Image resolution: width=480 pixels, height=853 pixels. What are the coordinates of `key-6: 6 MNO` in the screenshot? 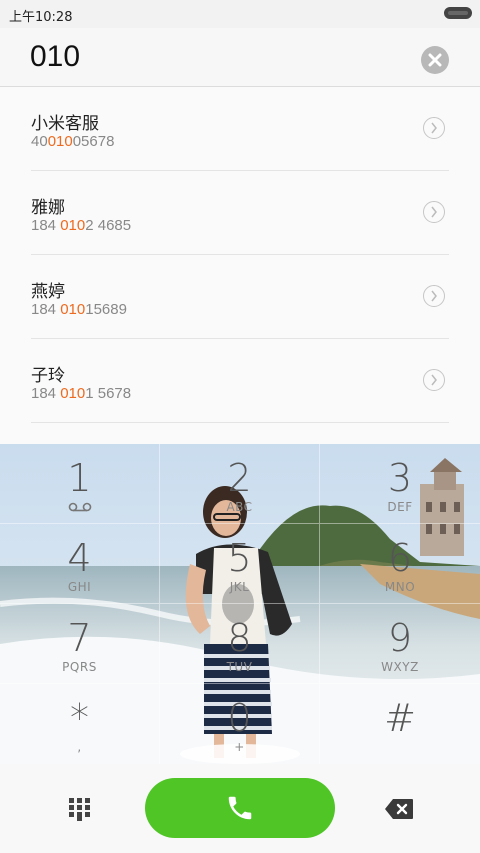 It's located at (400, 564).